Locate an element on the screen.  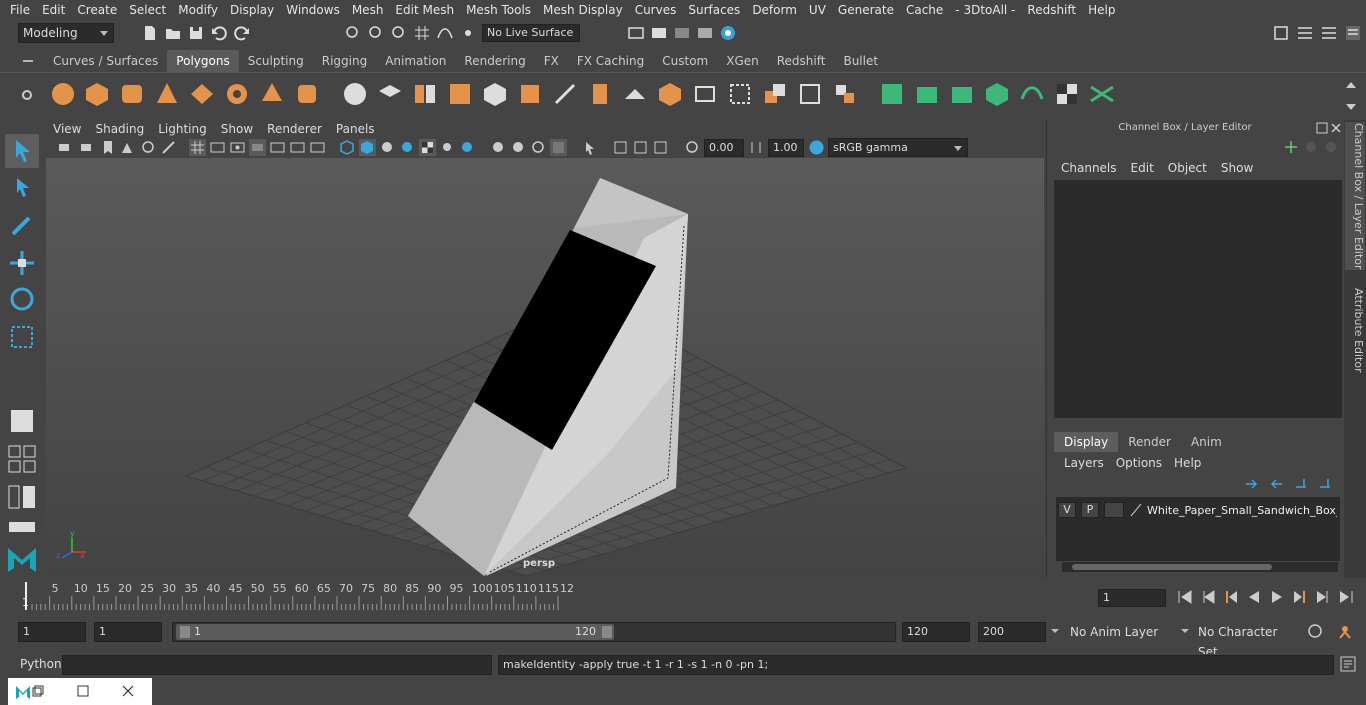
menu-file: File is located at coordinates (20, 10).